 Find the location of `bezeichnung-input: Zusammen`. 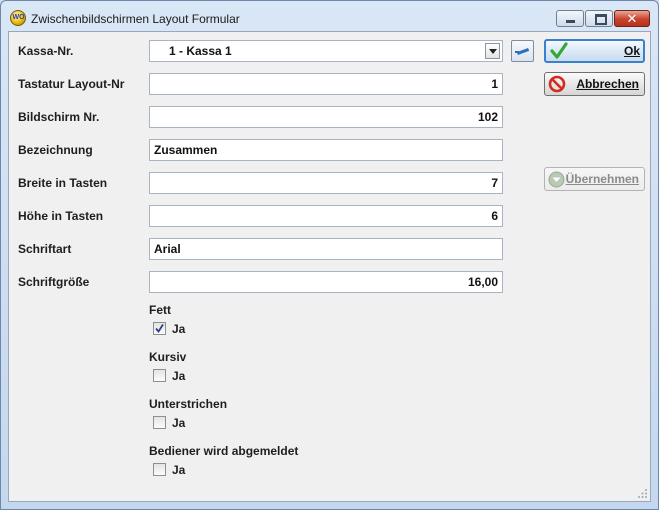

bezeichnung-input: Zusammen is located at coordinates (326, 150).